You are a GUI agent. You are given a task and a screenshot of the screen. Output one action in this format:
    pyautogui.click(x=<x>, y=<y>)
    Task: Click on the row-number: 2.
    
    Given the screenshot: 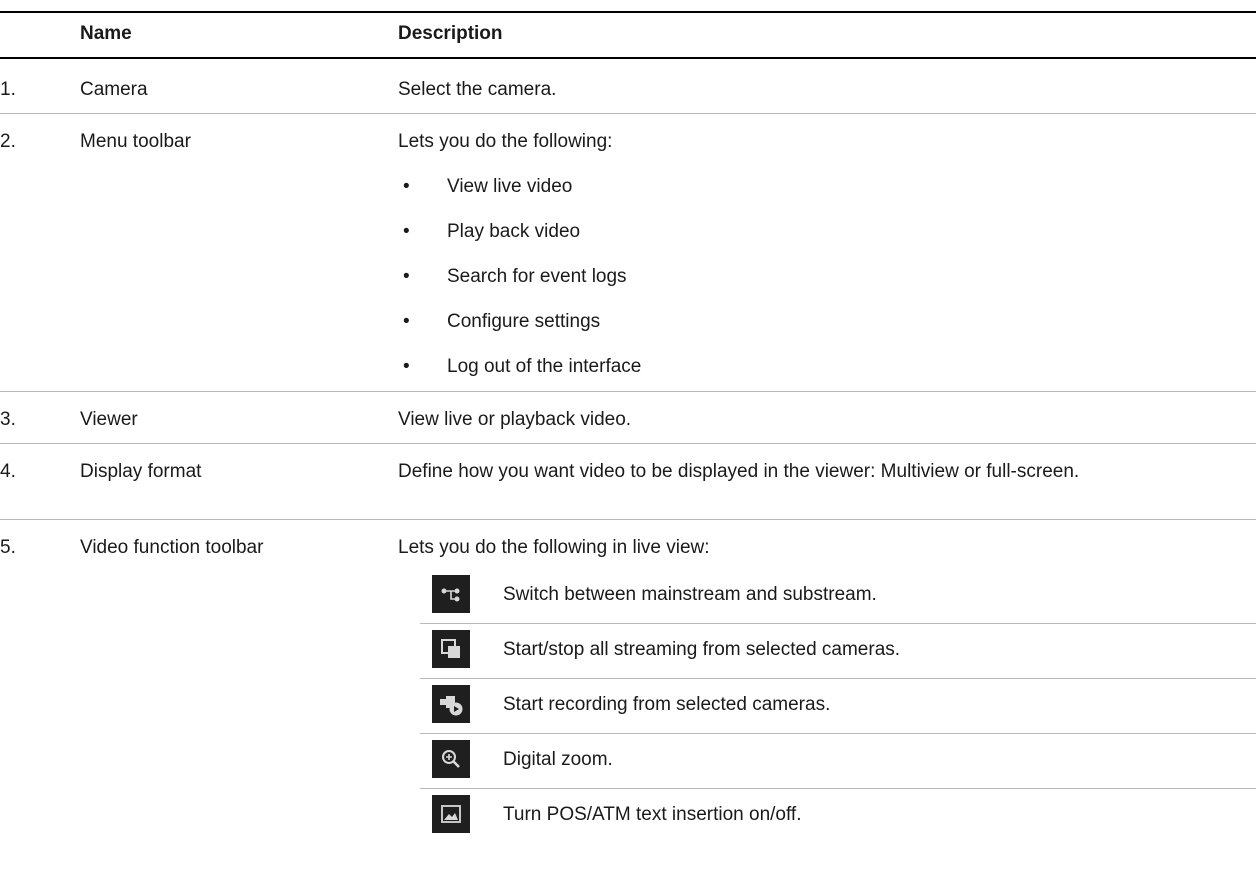 What is the action you would take?
    pyautogui.click(x=8, y=141)
    